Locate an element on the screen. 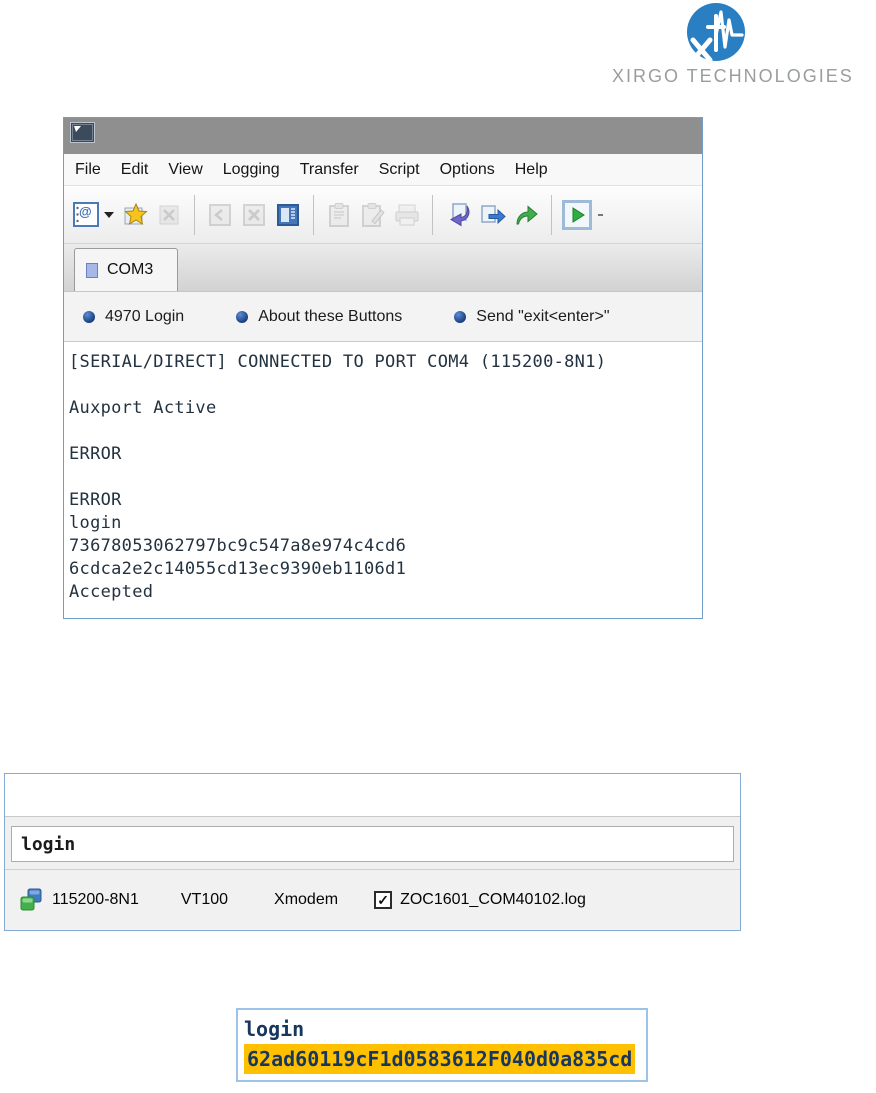  paste-button is located at coordinates (339, 215).